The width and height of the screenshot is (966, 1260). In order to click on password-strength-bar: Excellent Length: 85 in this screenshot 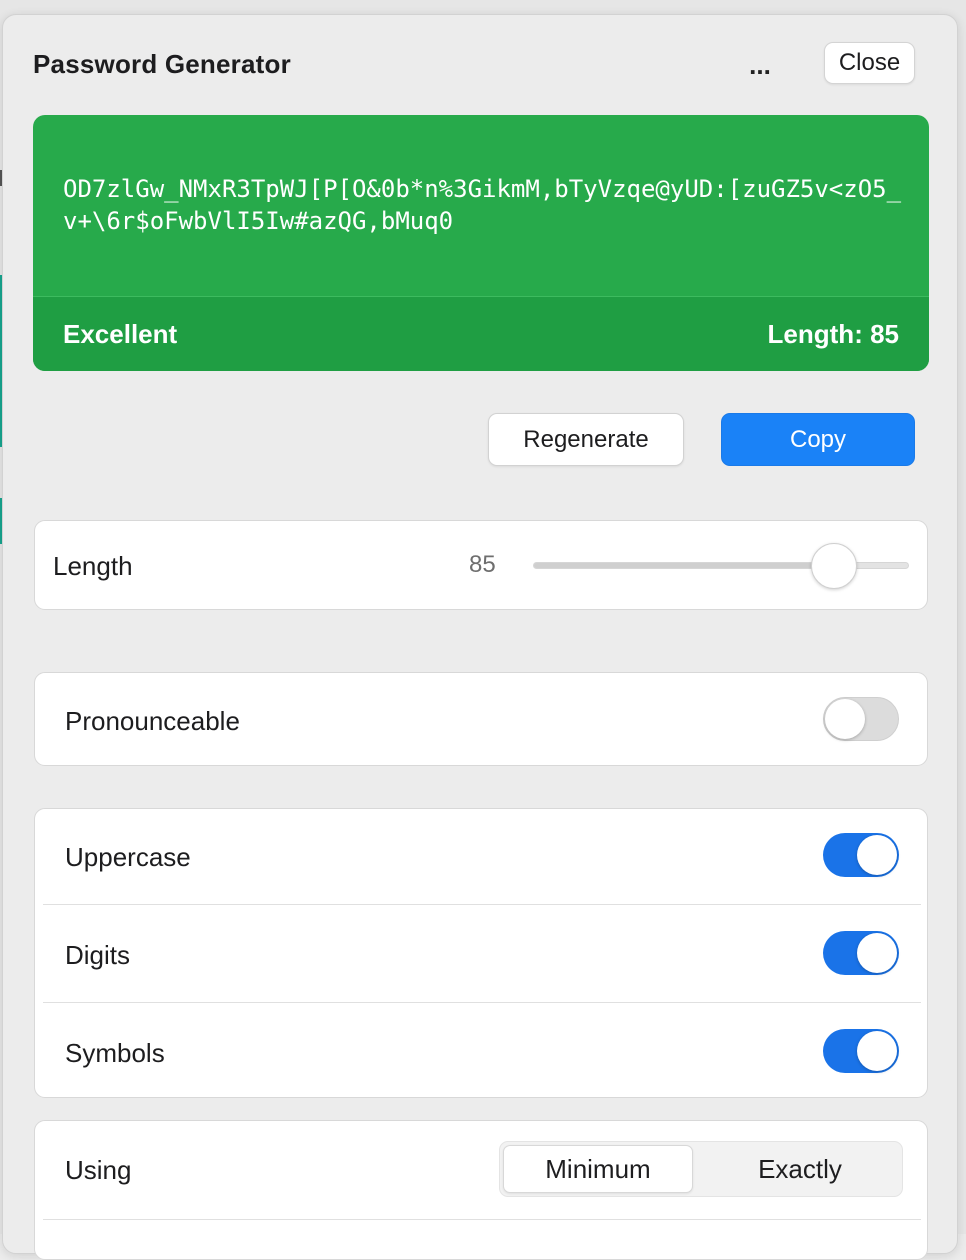, I will do `click(481, 333)`.